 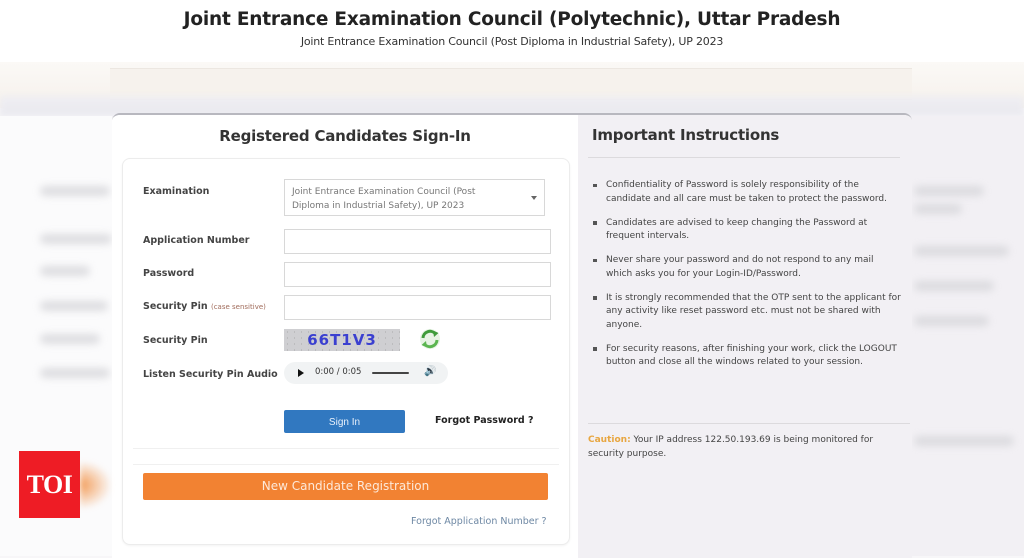 I want to click on forgot-password-link: Forgot Password ?, so click(x=484, y=420).